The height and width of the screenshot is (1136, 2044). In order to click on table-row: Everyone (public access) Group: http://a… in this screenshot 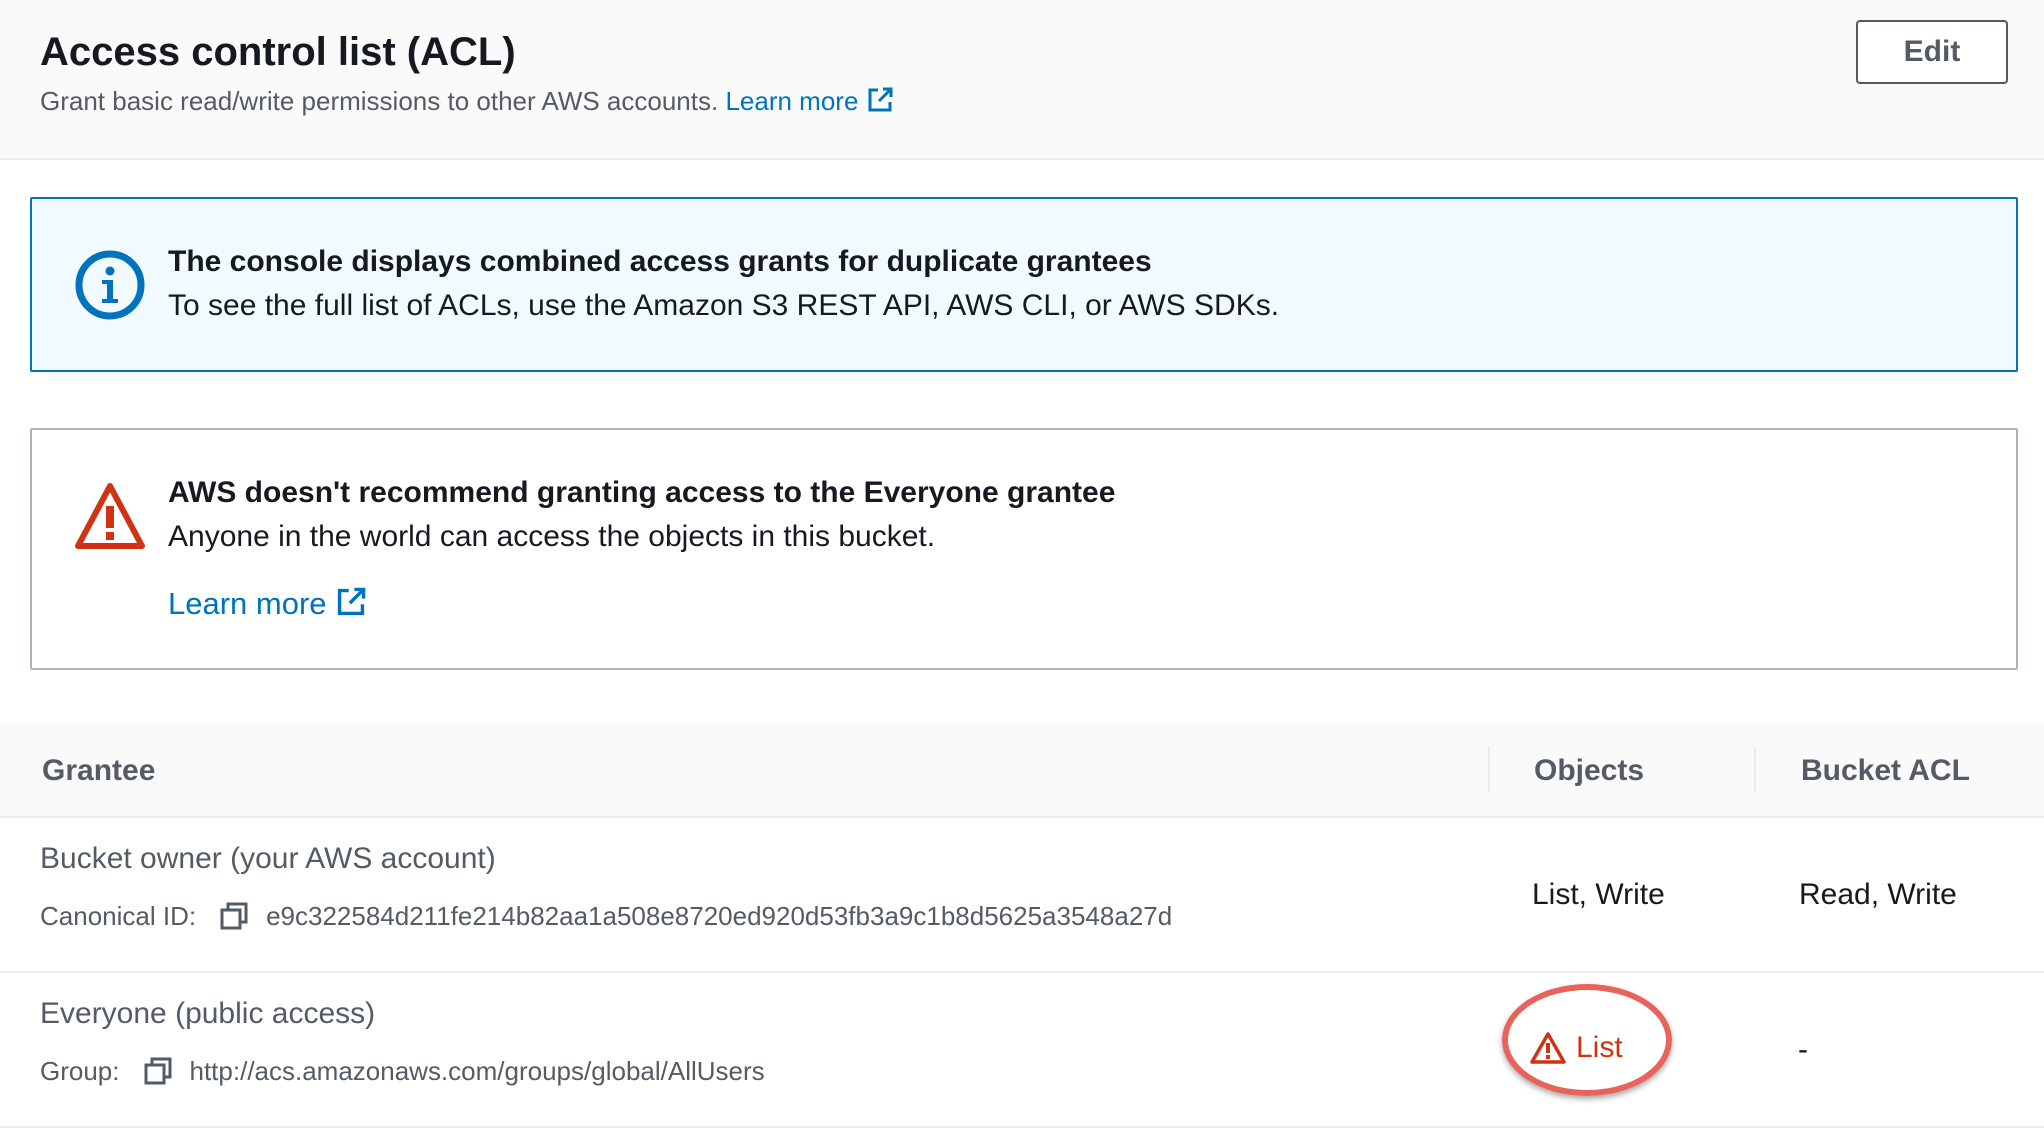, I will do `click(1022, 1050)`.